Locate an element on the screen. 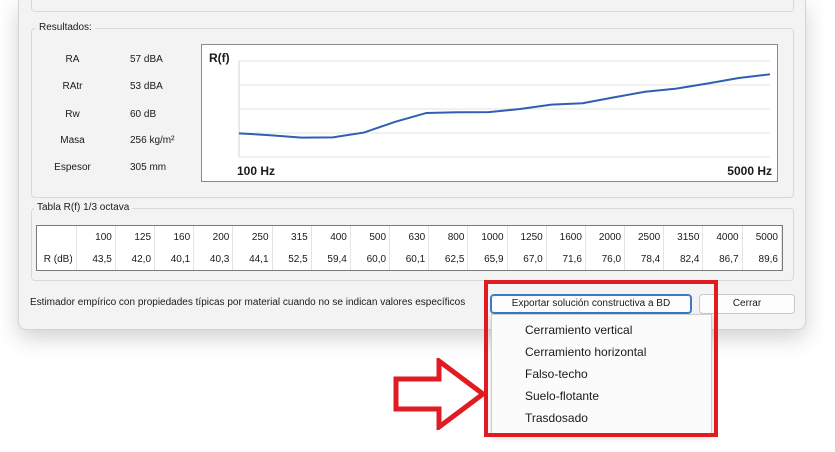 The image size is (835, 452). result-value: 60 dB is located at coordinates (143, 114).